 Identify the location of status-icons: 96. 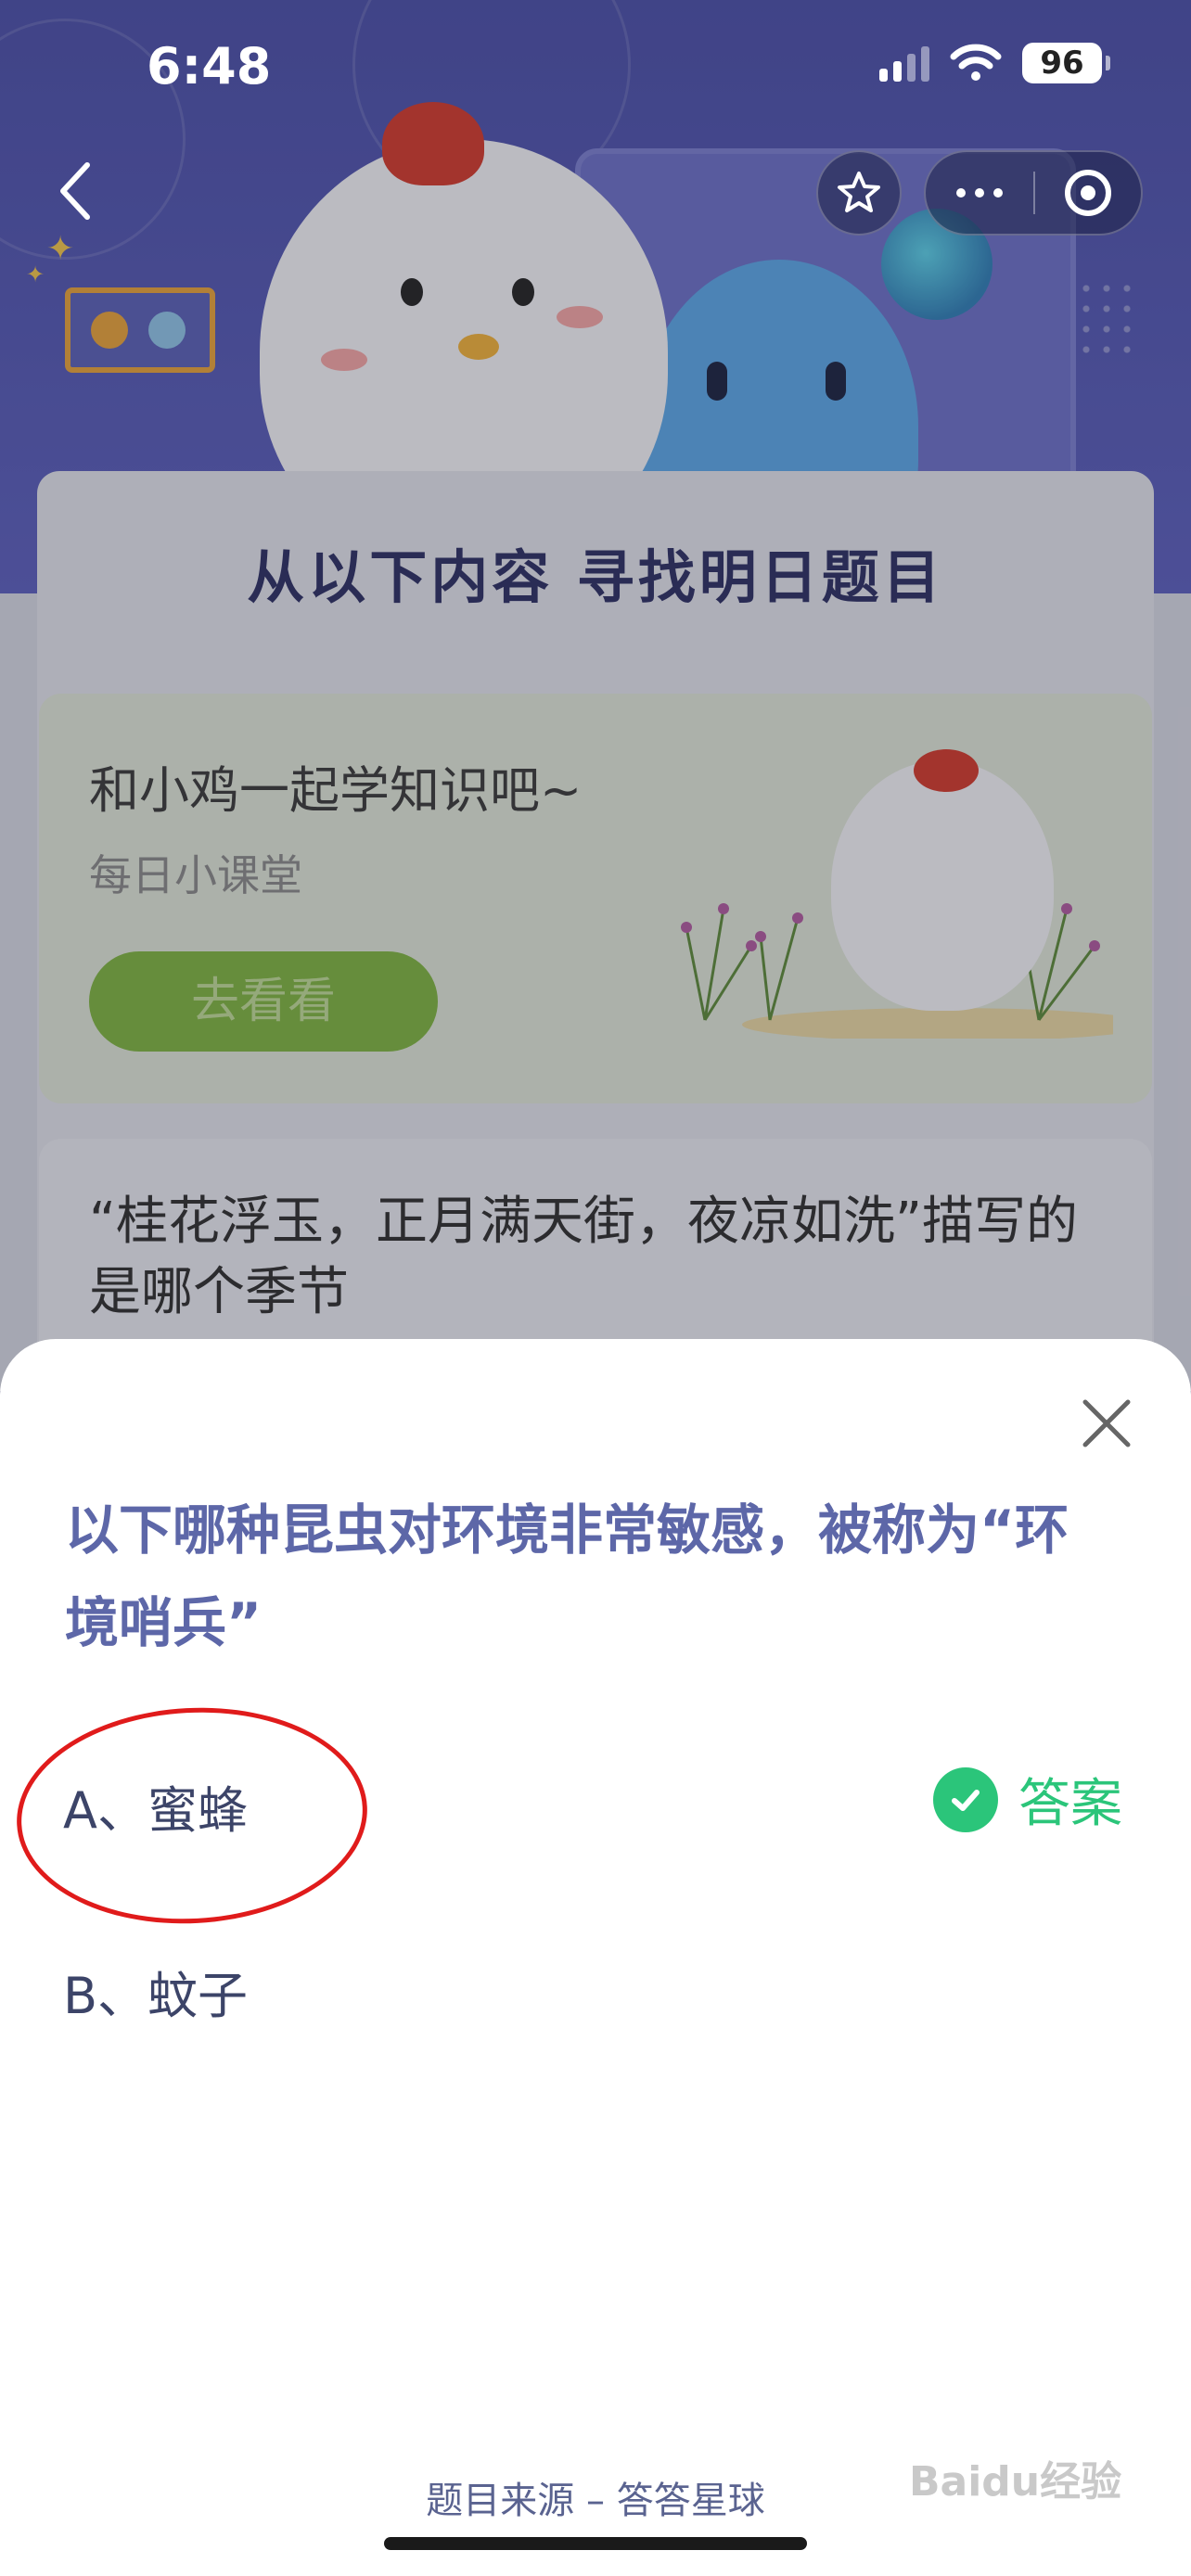
(995, 63).